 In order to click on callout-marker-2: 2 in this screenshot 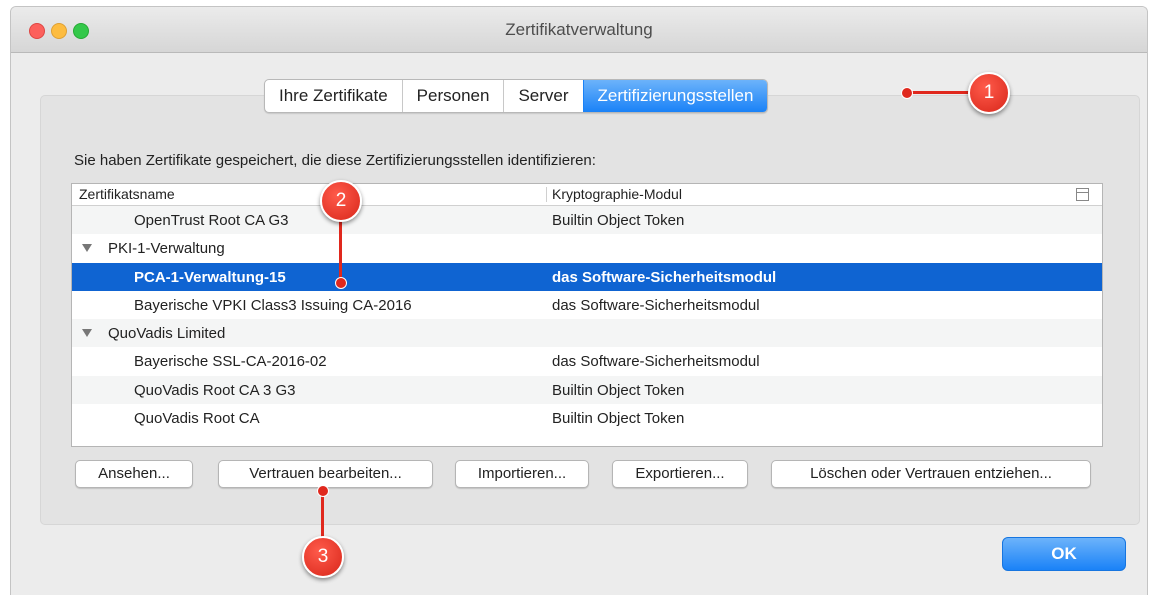, I will do `click(341, 201)`.